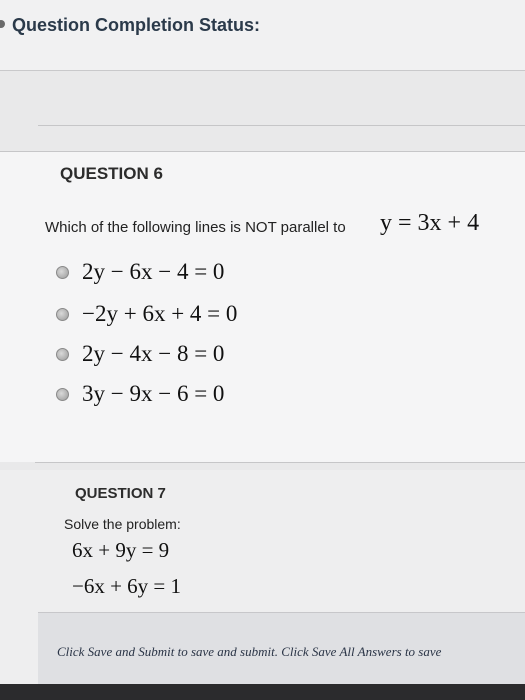  I want to click on equation: 6x + 9y = 9, so click(121, 550).